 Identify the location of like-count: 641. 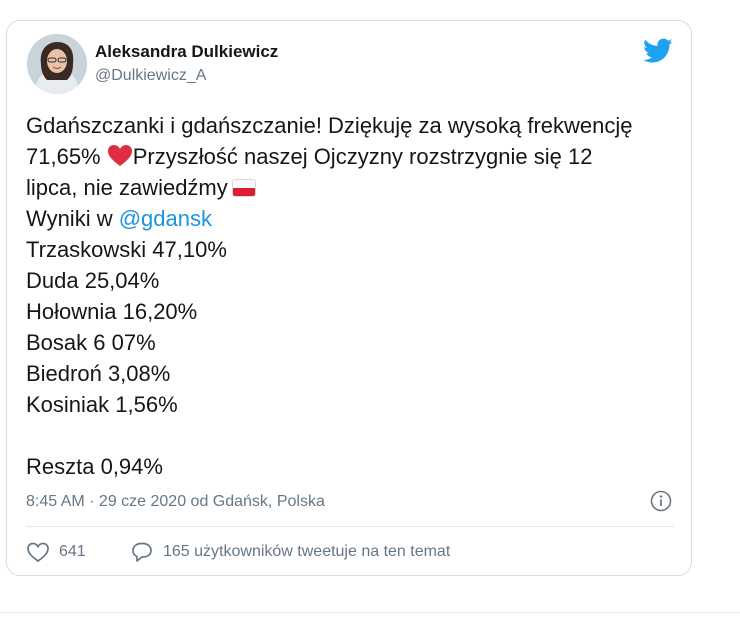
(72, 551).